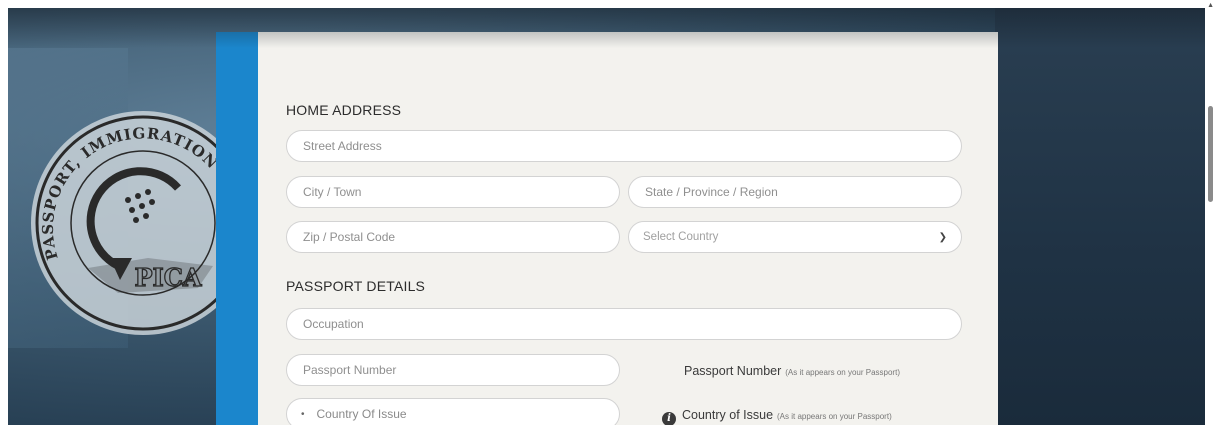 The width and height of the screenshot is (1215, 435). Describe the element at coordinates (344, 110) in the screenshot. I see `home-address-heading: HOME ADDRESS` at that location.